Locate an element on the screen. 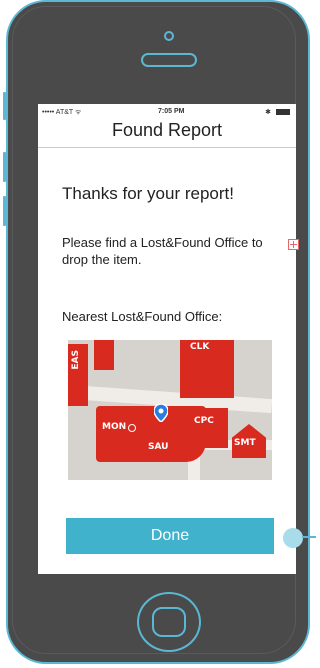 This screenshot has height=668, width=320. map-label-sau: SAU is located at coordinates (158, 447).